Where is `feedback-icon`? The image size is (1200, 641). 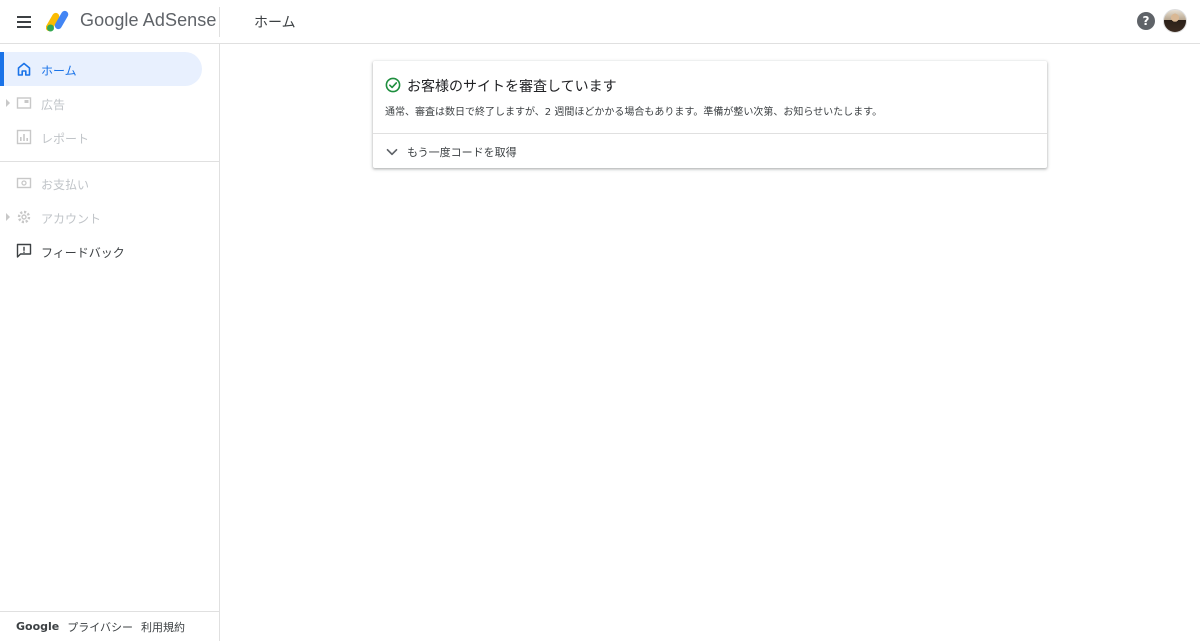 feedback-icon is located at coordinates (24, 250).